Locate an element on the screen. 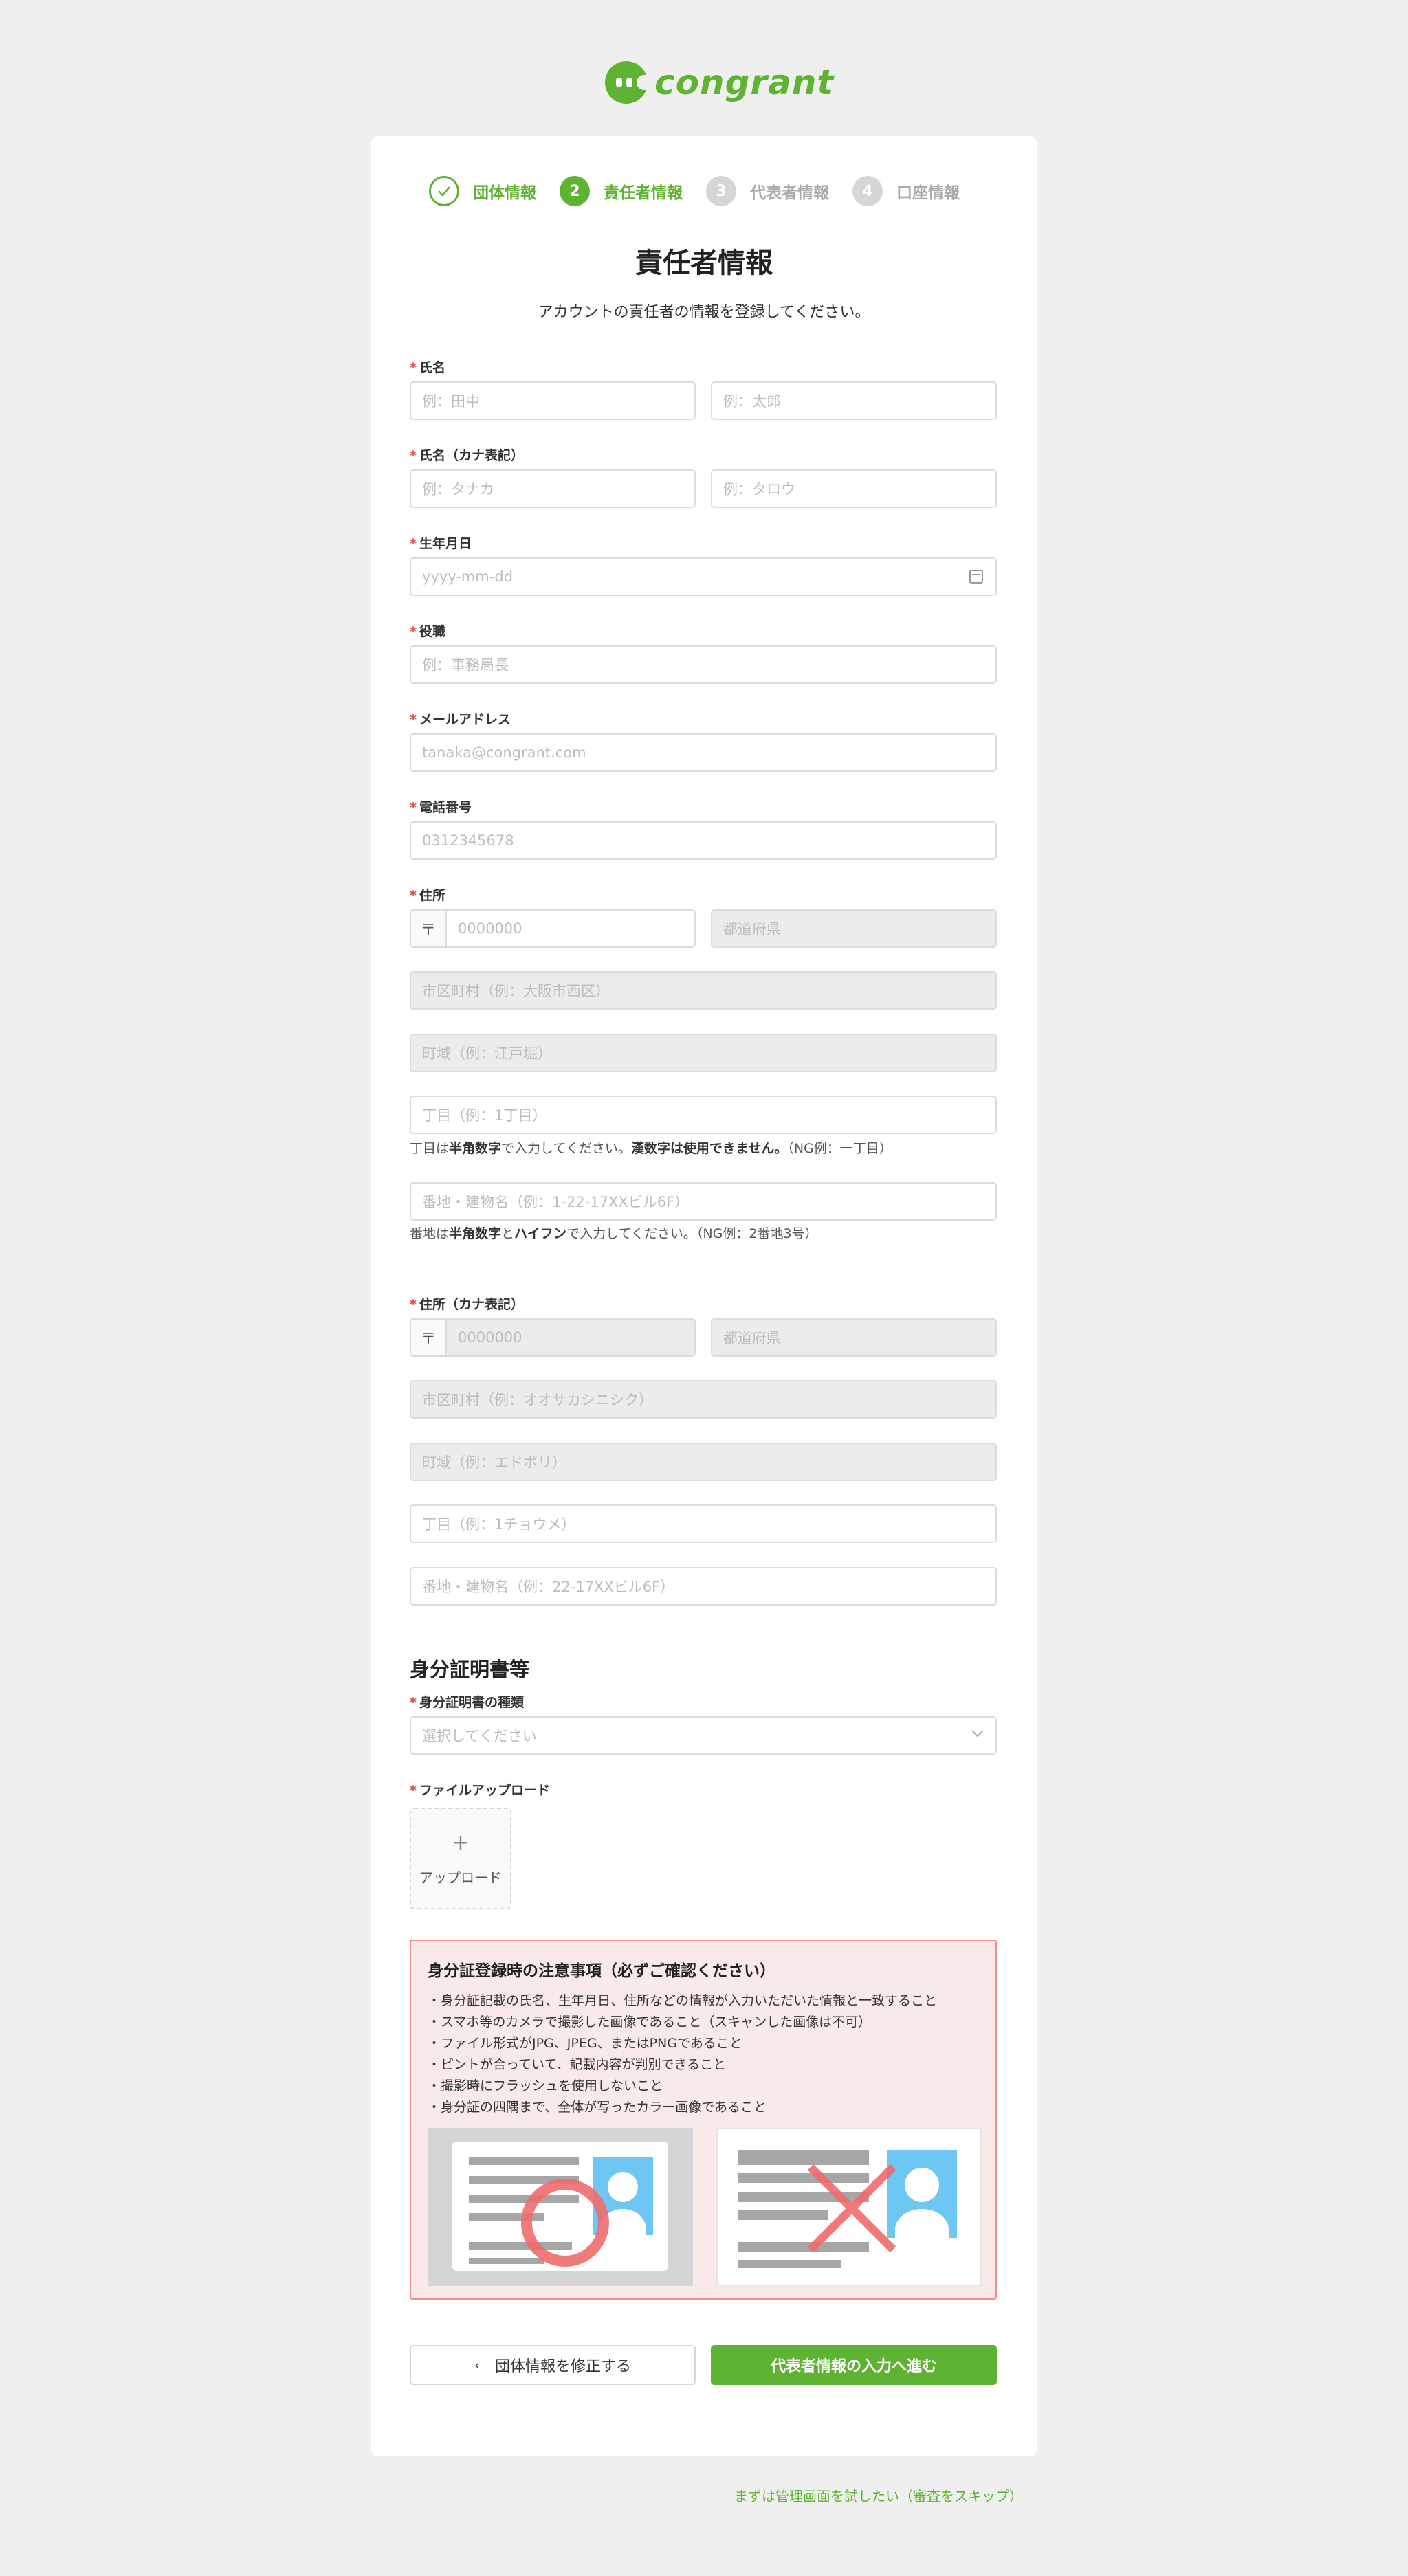 The width and height of the screenshot is (1408, 2576). step-number: 3 is located at coordinates (721, 191).